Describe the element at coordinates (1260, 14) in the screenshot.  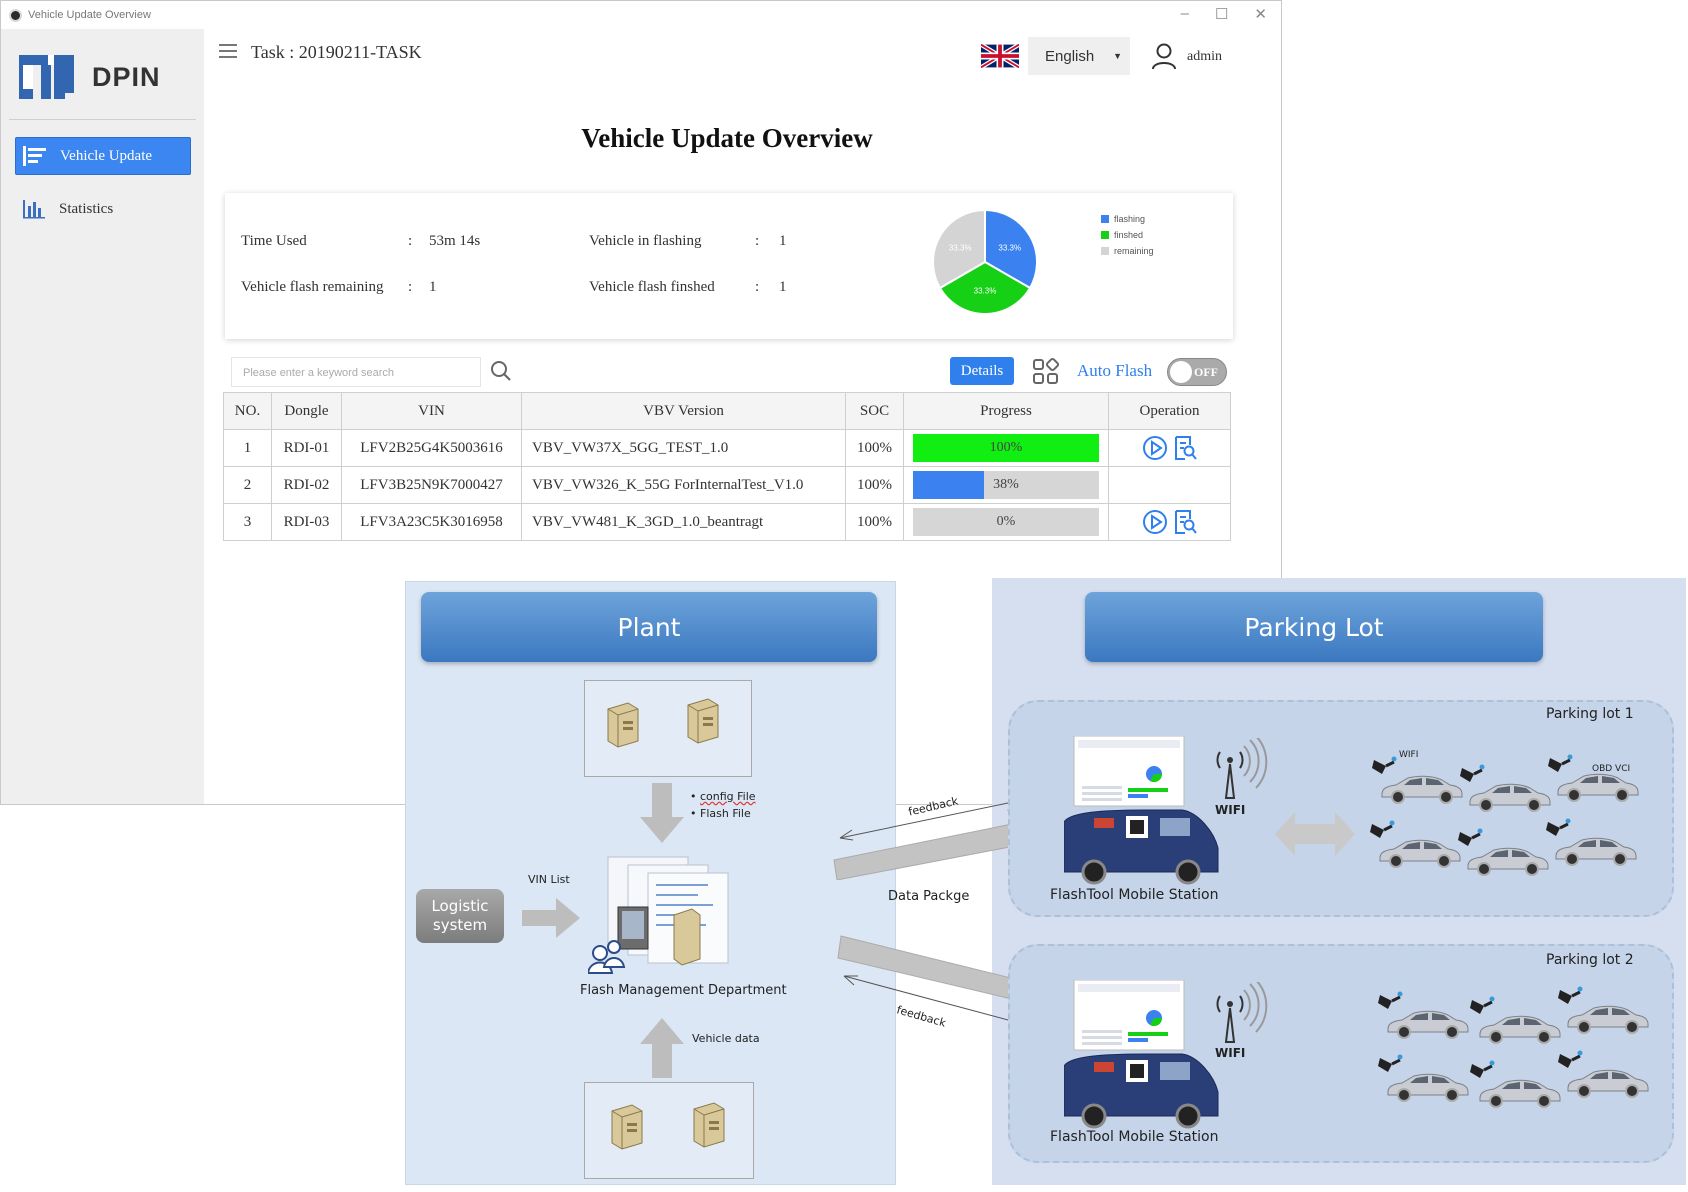
I see `close-icon: ✕` at that location.